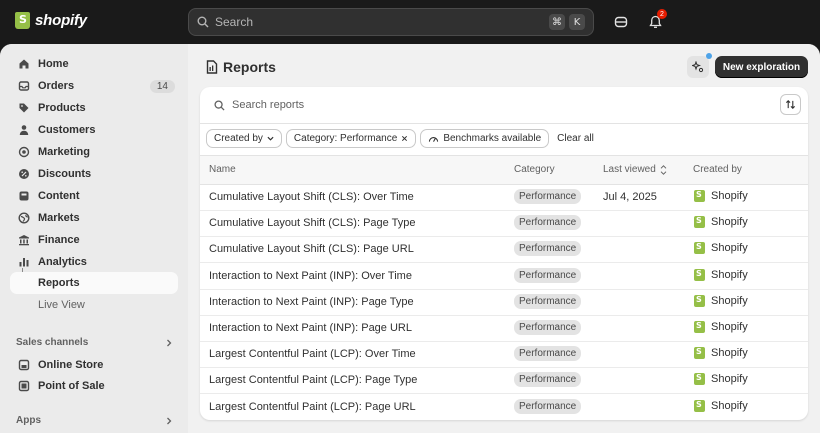  What do you see at coordinates (59, 196) in the screenshot?
I see `sidebar-item-label: Content` at bounding box center [59, 196].